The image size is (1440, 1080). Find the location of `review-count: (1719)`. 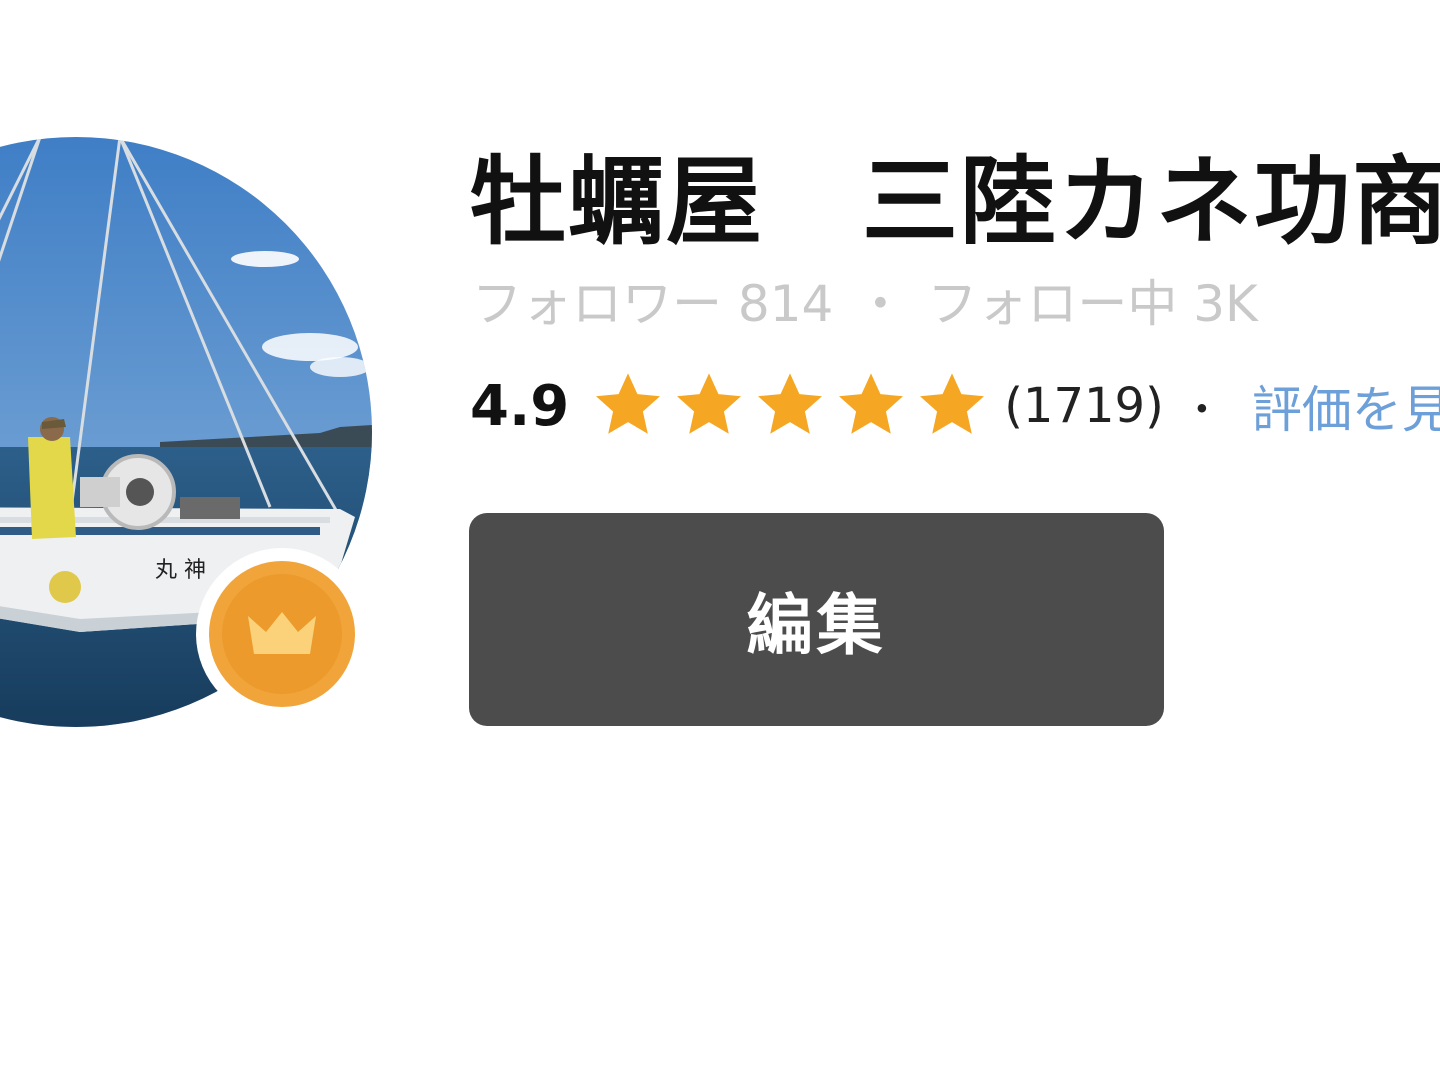

review-count: (1719) is located at coordinates (1084, 406).